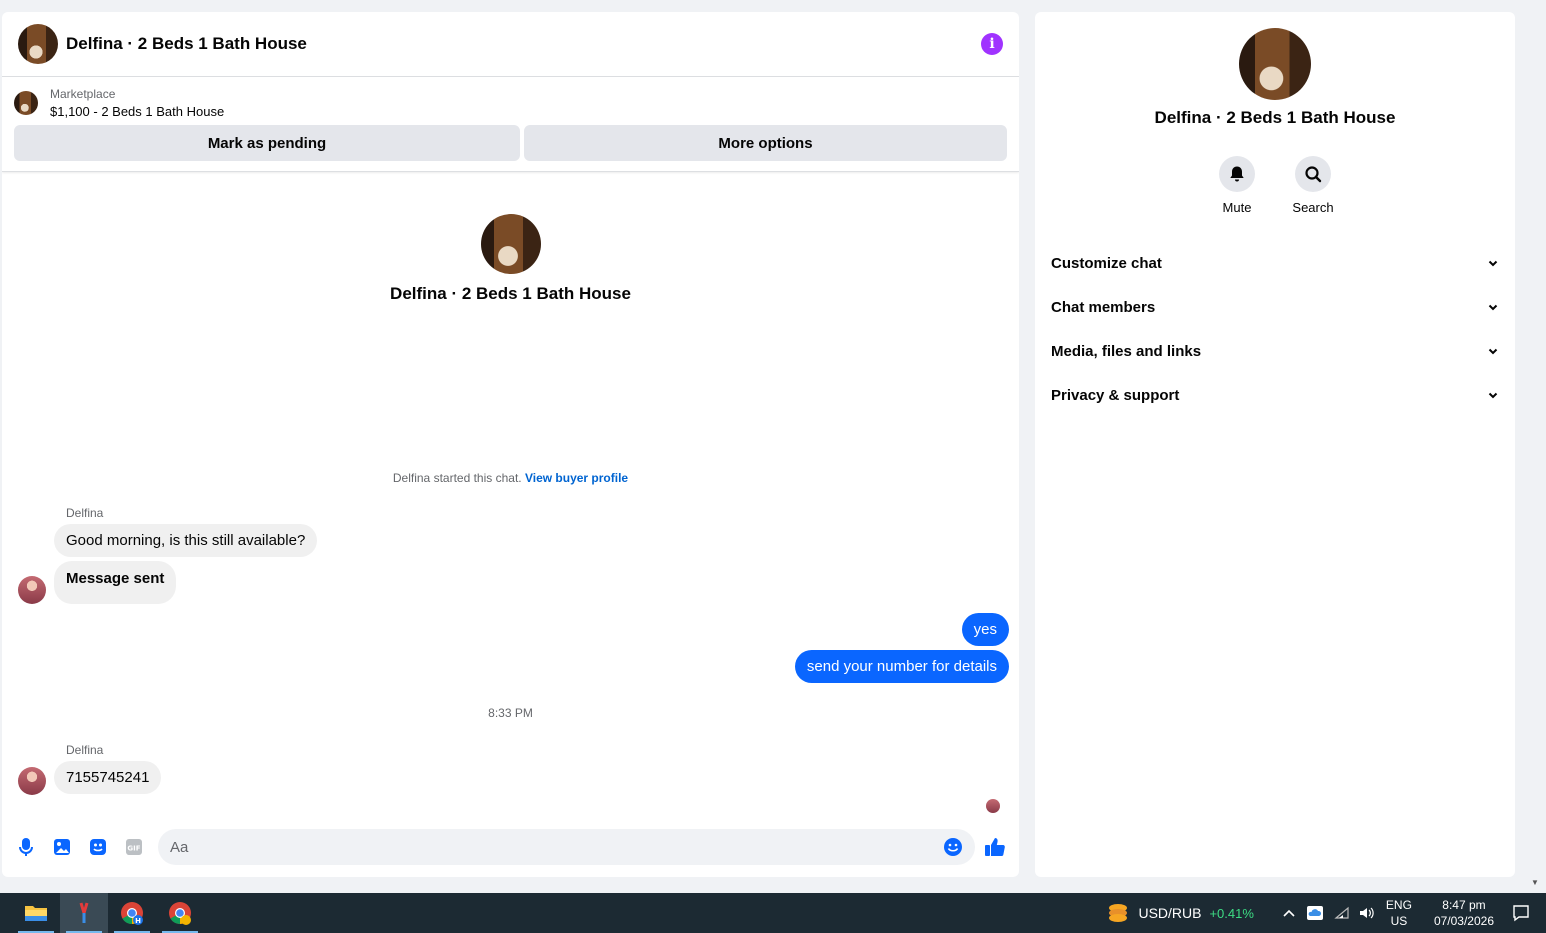 This screenshot has height=933, width=1546. What do you see at coordinates (1275, 64) in the screenshot?
I see `profile-avatar` at bounding box center [1275, 64].